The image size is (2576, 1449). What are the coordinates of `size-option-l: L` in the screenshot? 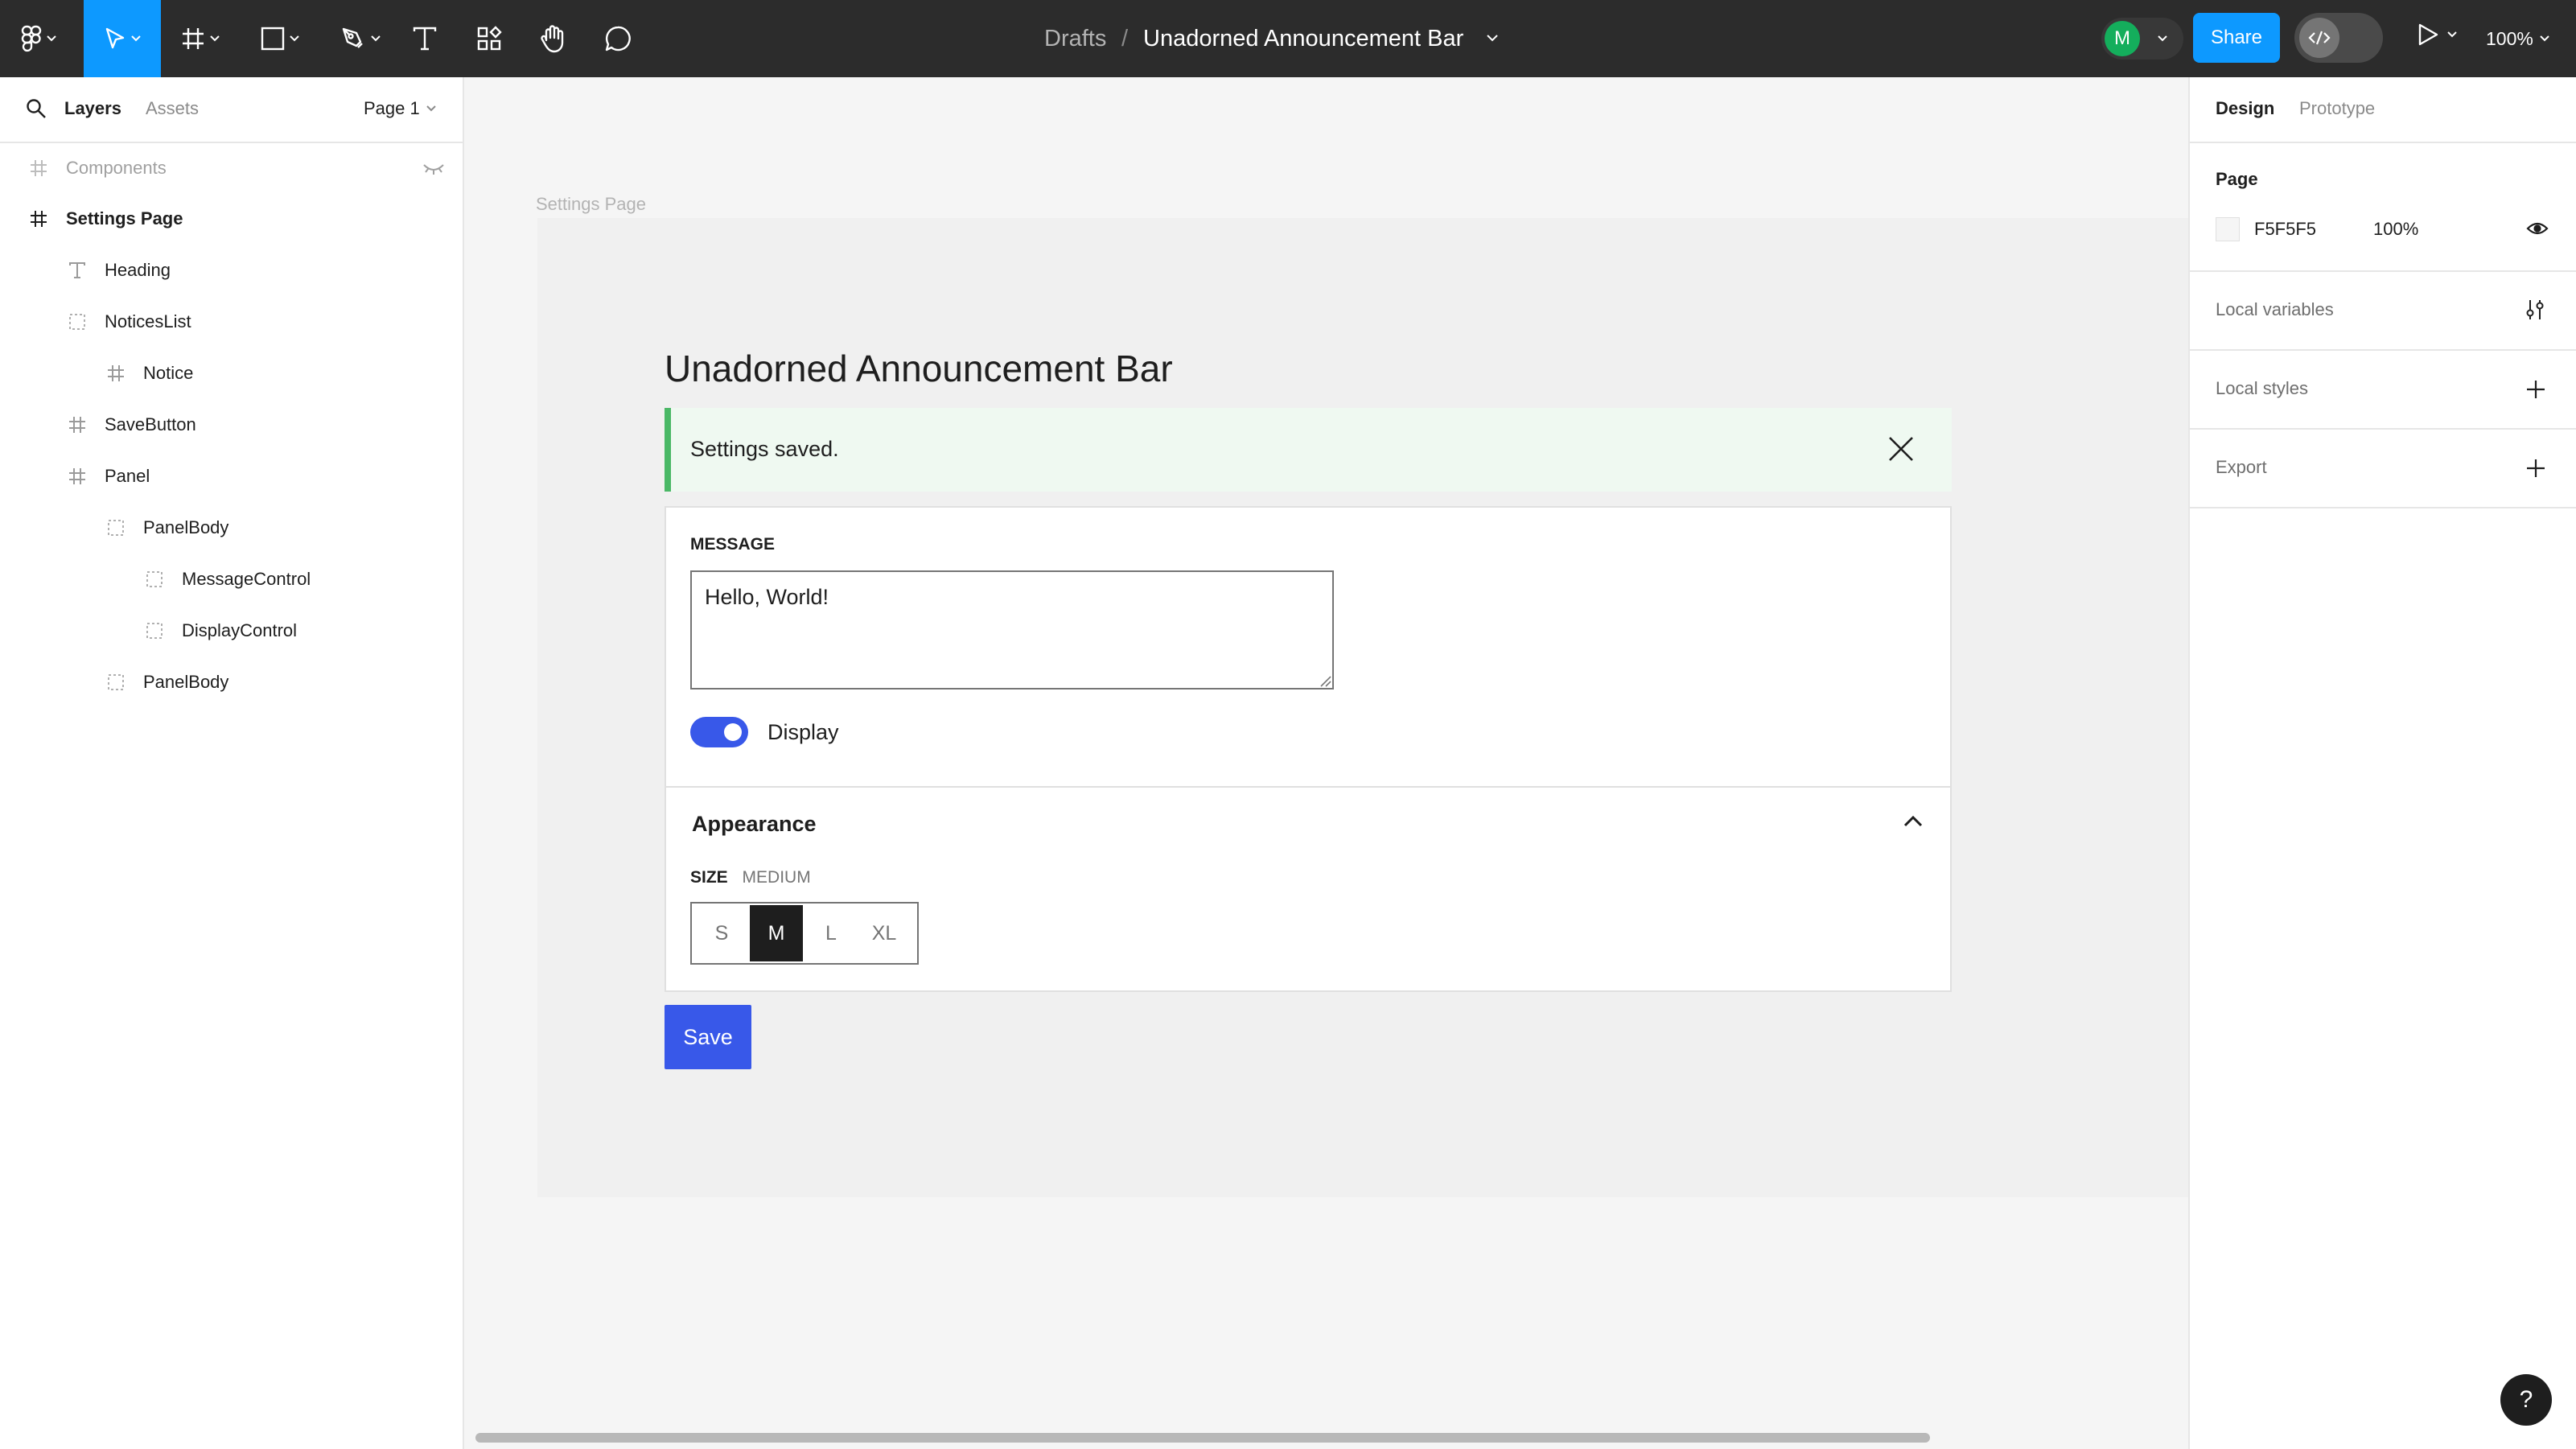 It's located at (831, 933).